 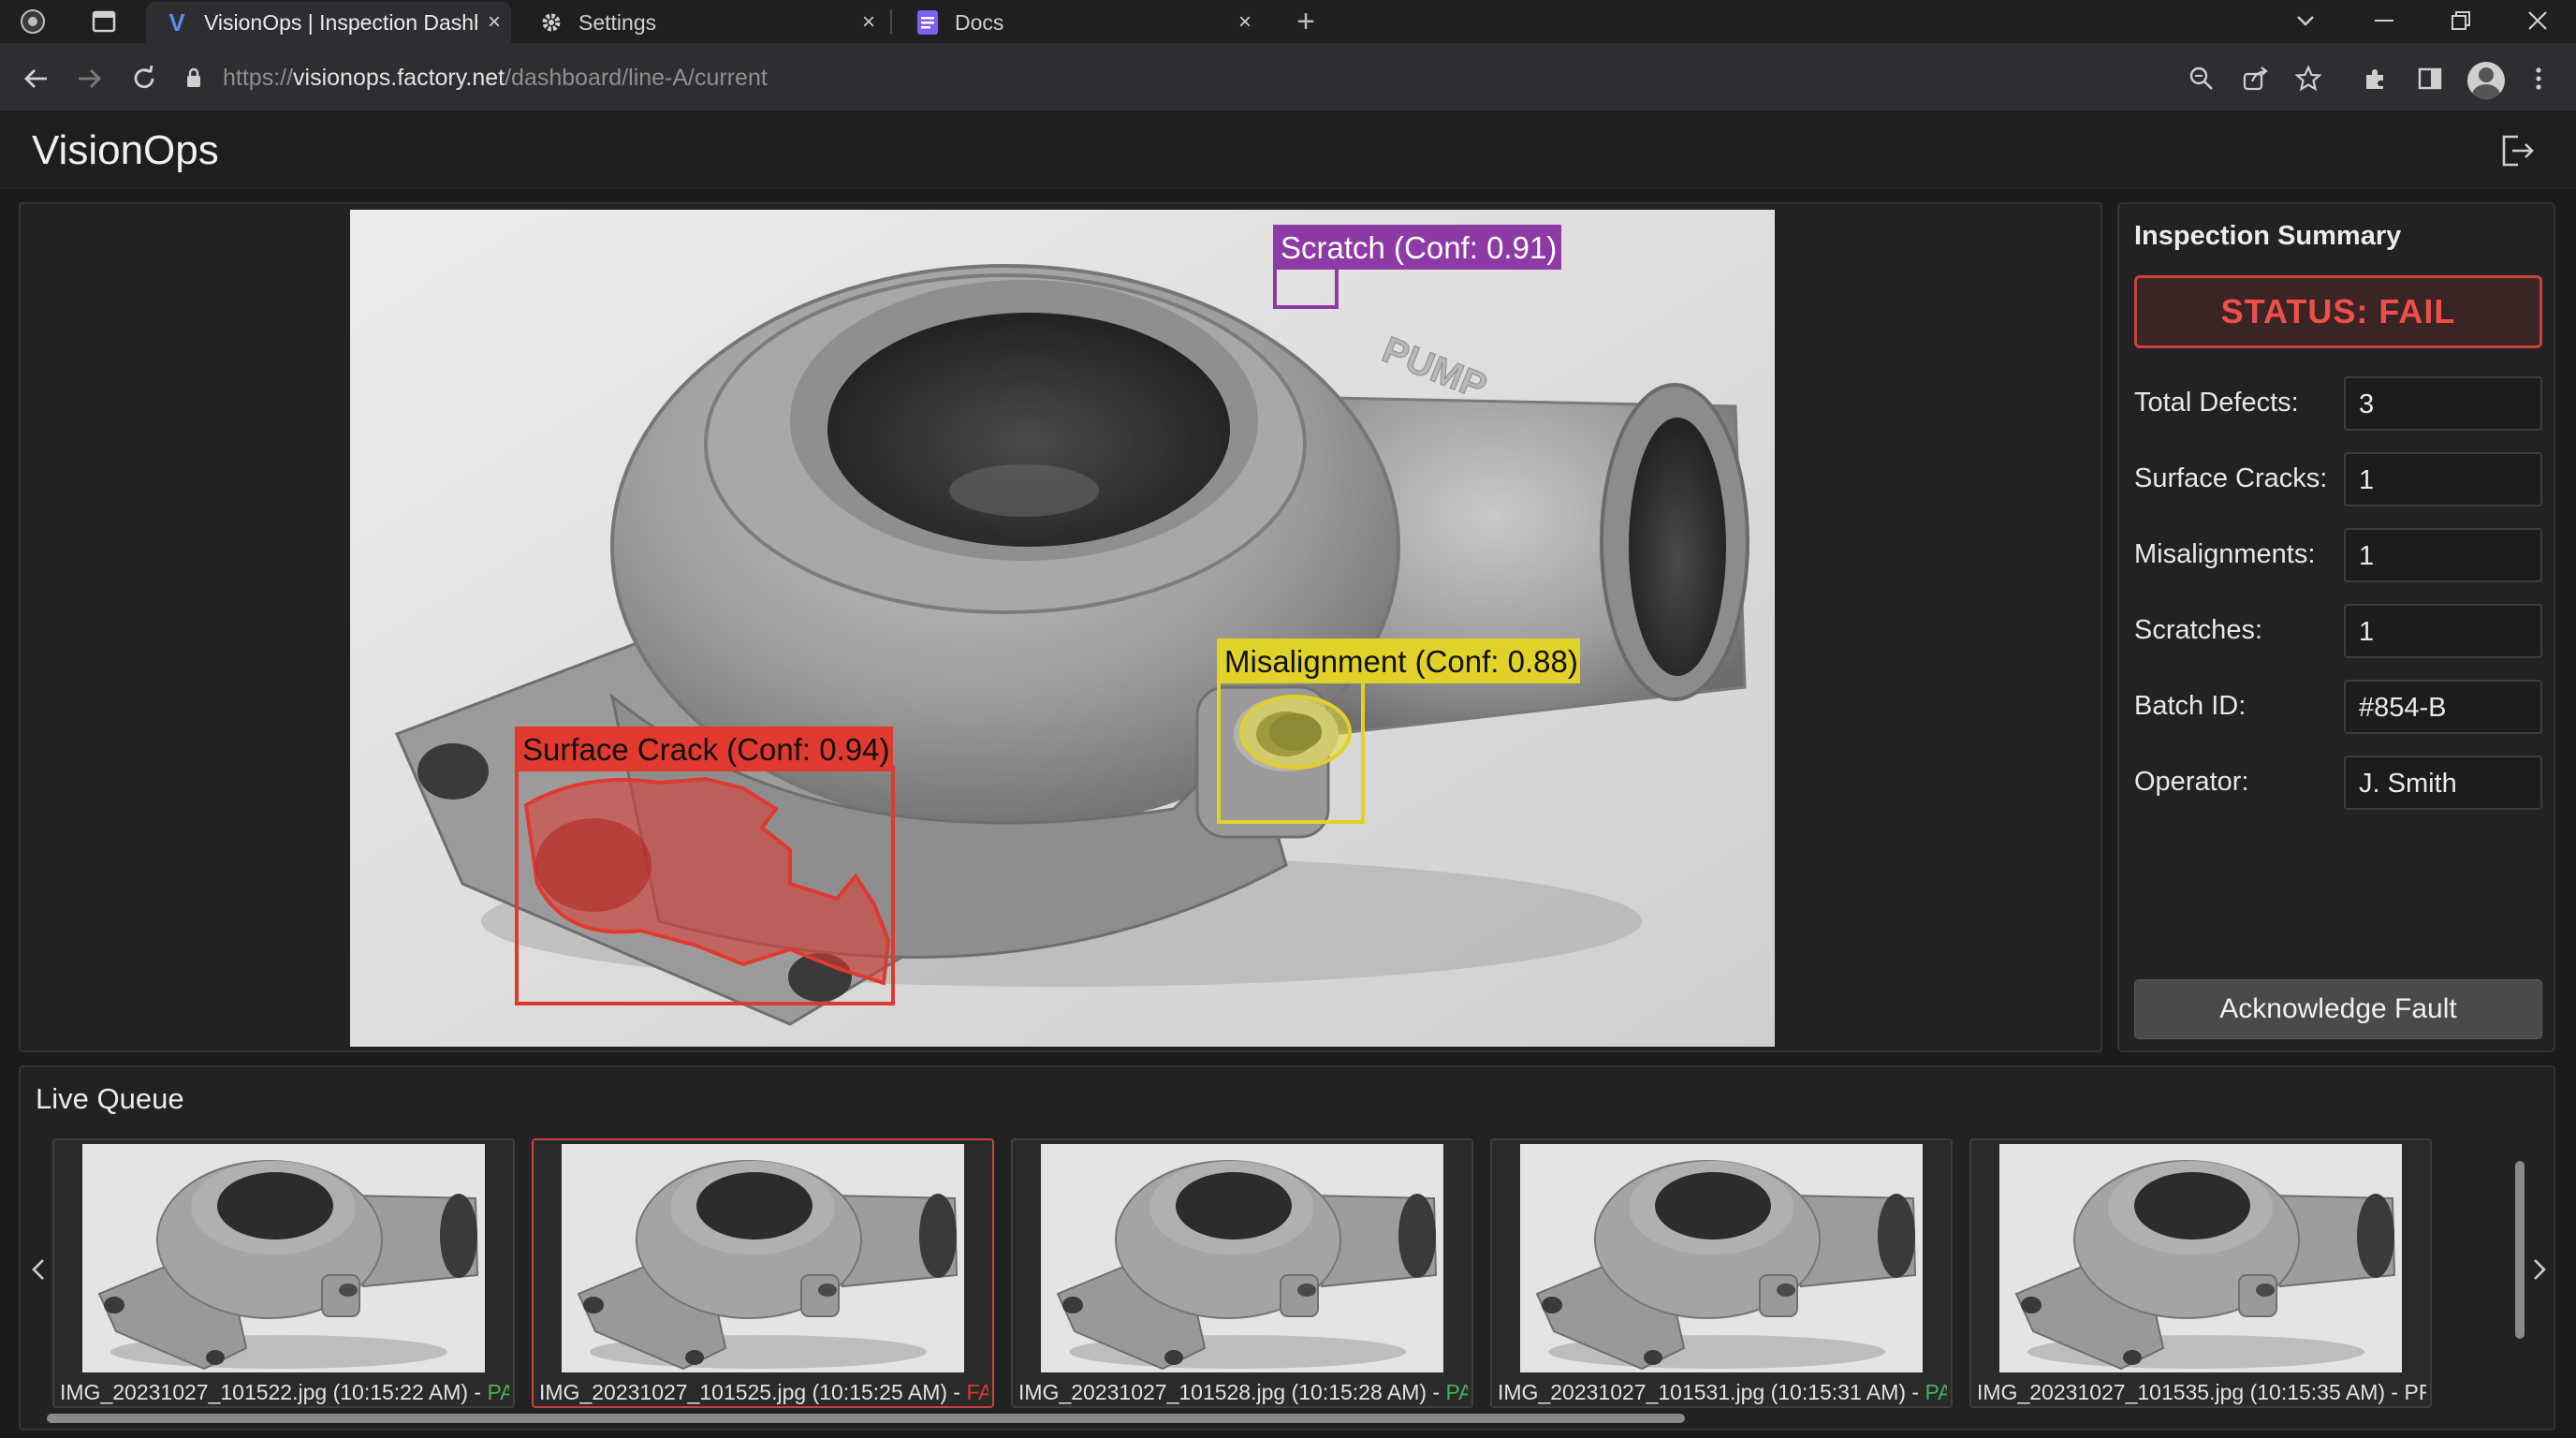 I want to click on url-host: visionops.factory.net, so click(x=399, y=77).